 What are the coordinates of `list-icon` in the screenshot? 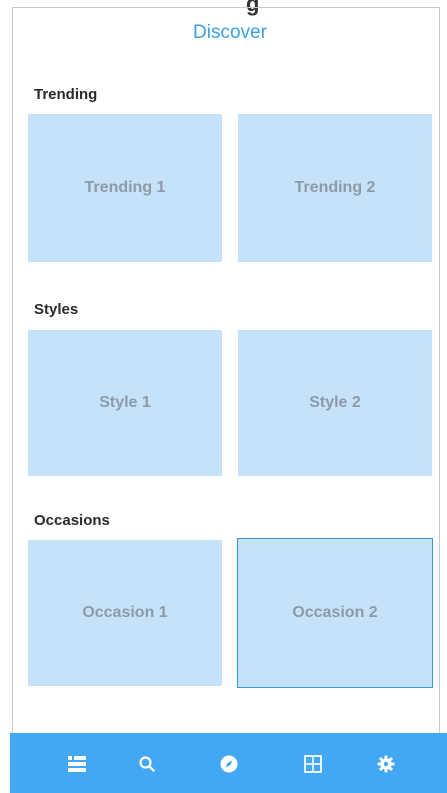 It's located at (77, 764).